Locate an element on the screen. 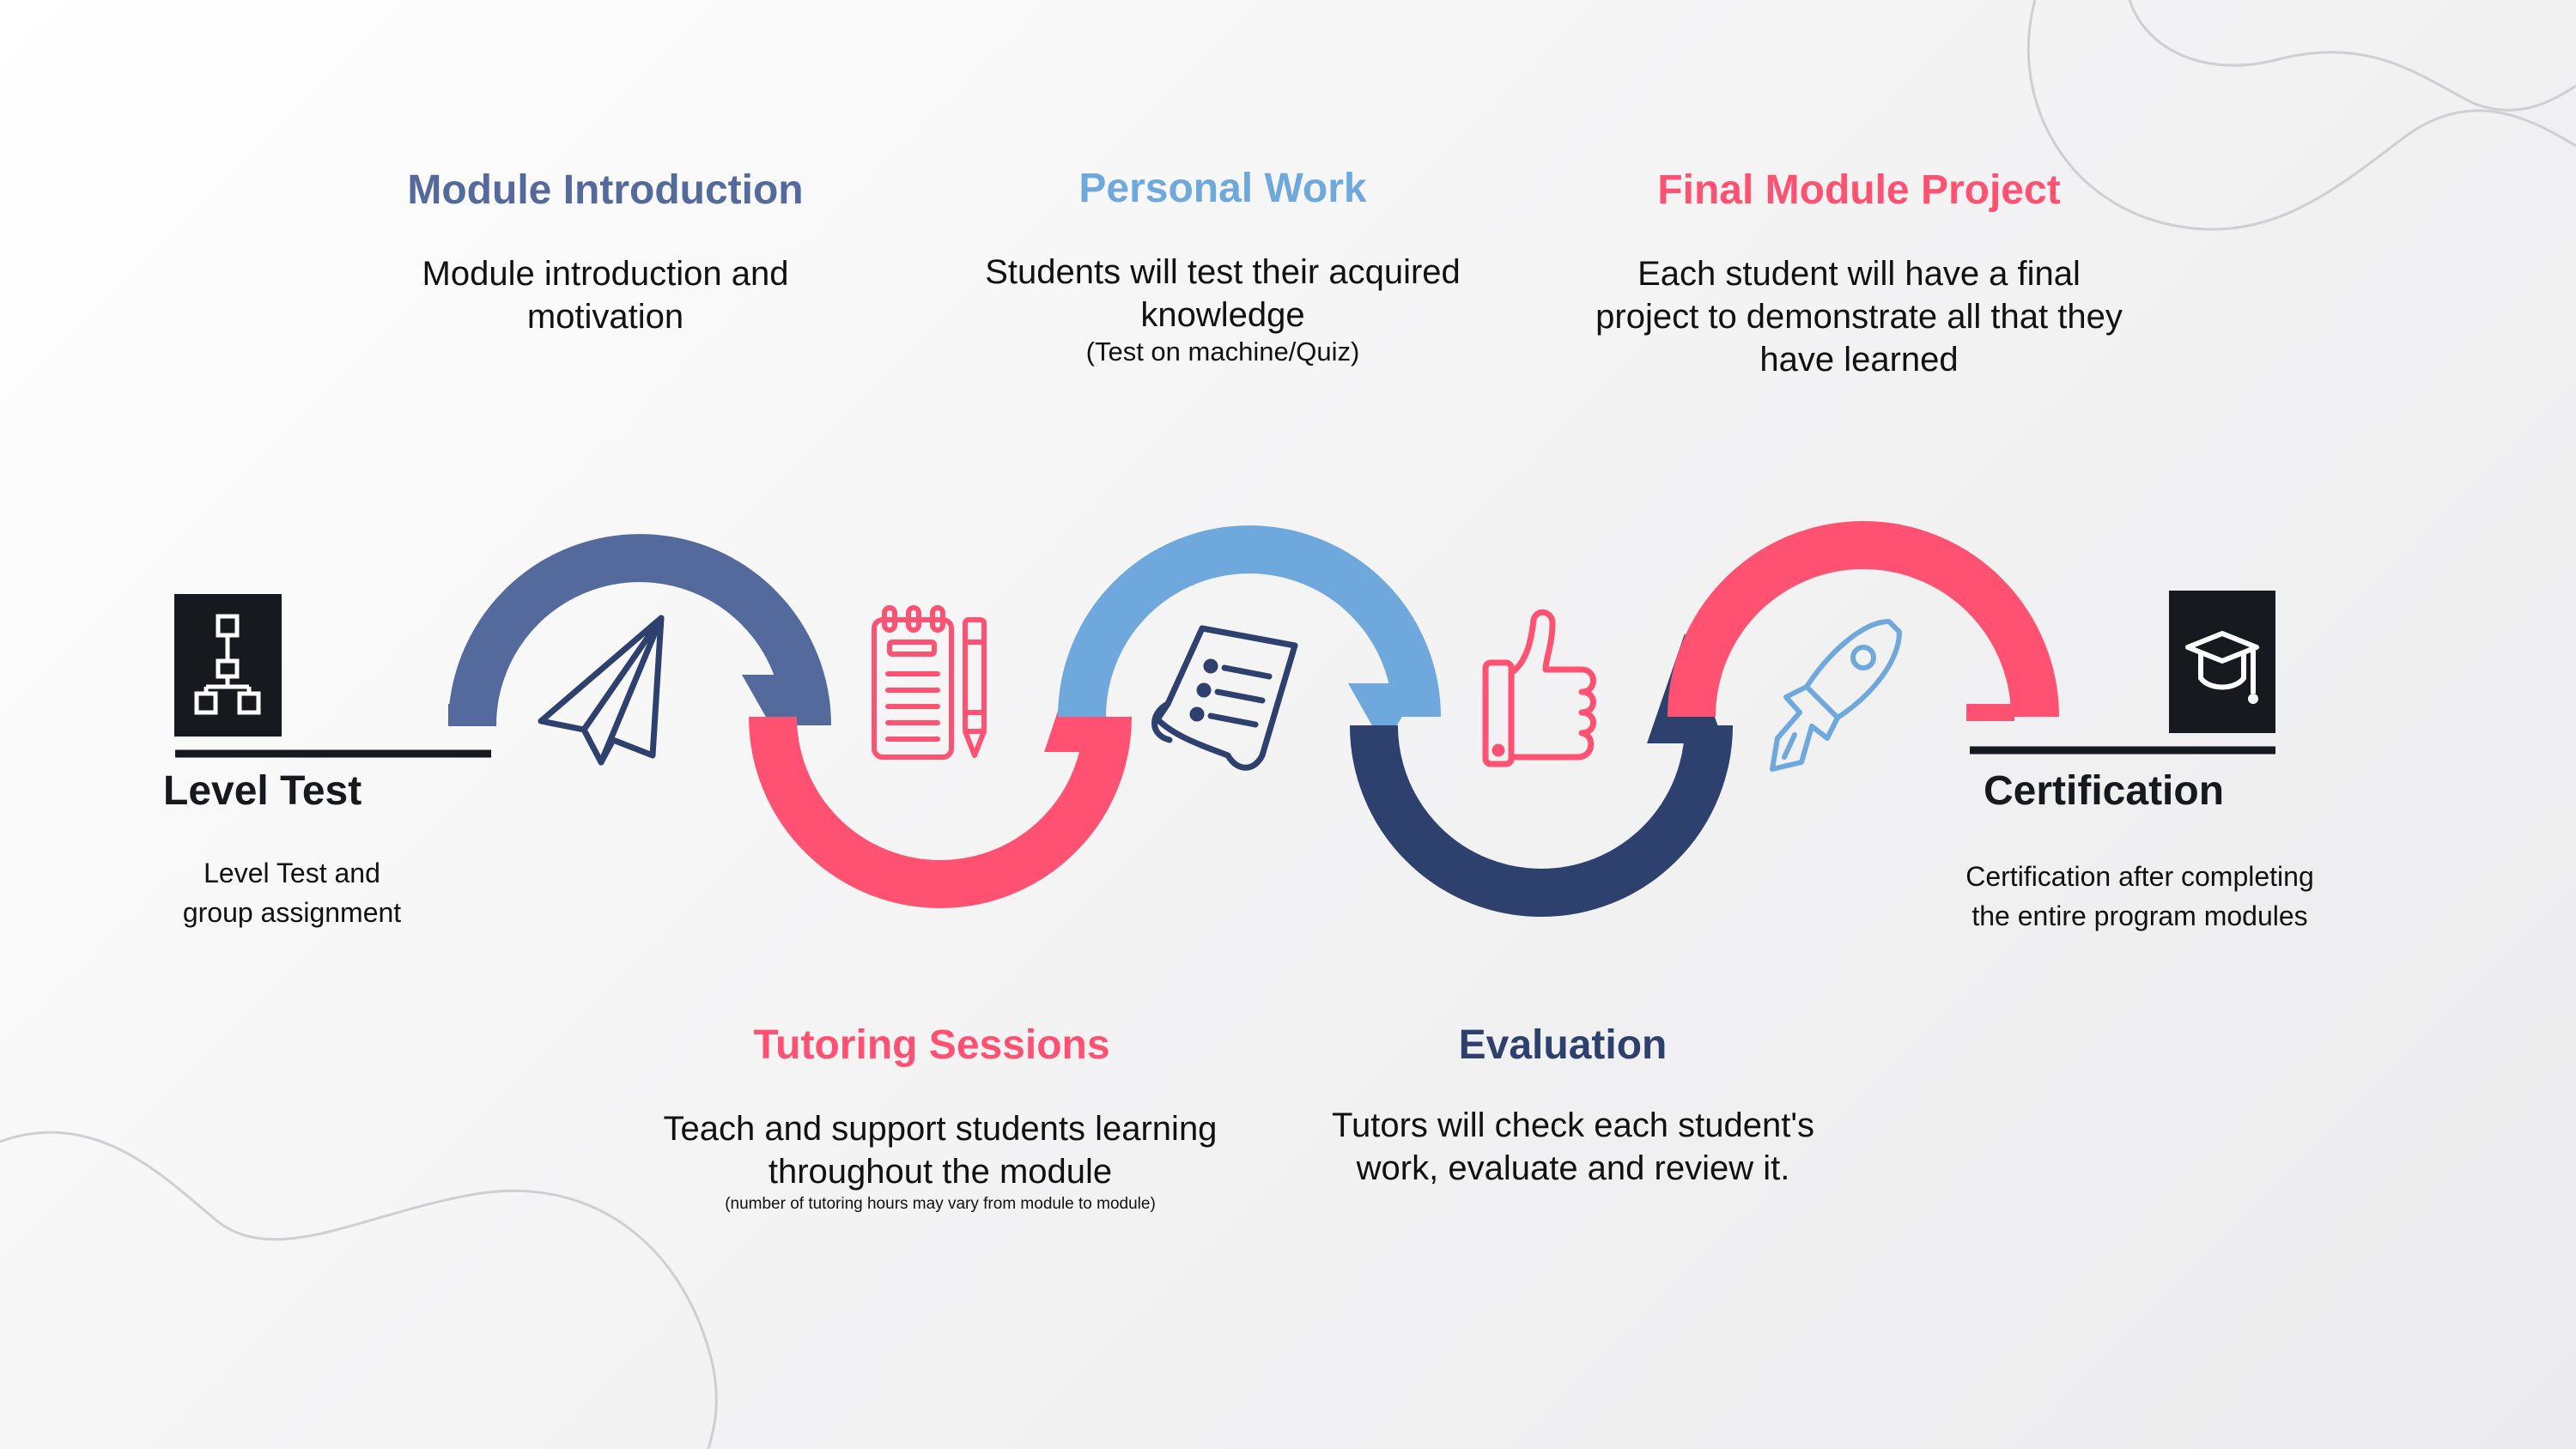  final-project-desc-line: have learned is located at coordinates (1859, 360).